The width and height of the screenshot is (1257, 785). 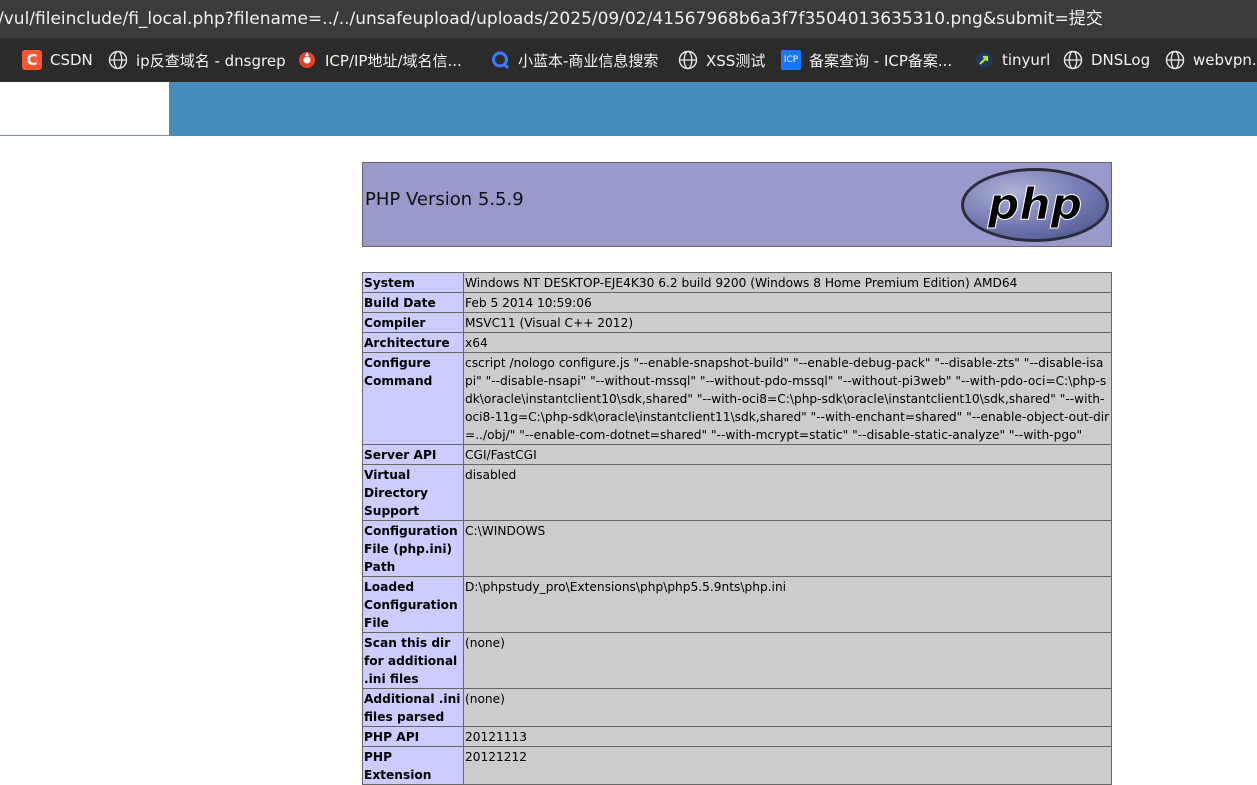 I want to click on table-row: Additional .ini files parsed (none), so click(x=737, y=707).